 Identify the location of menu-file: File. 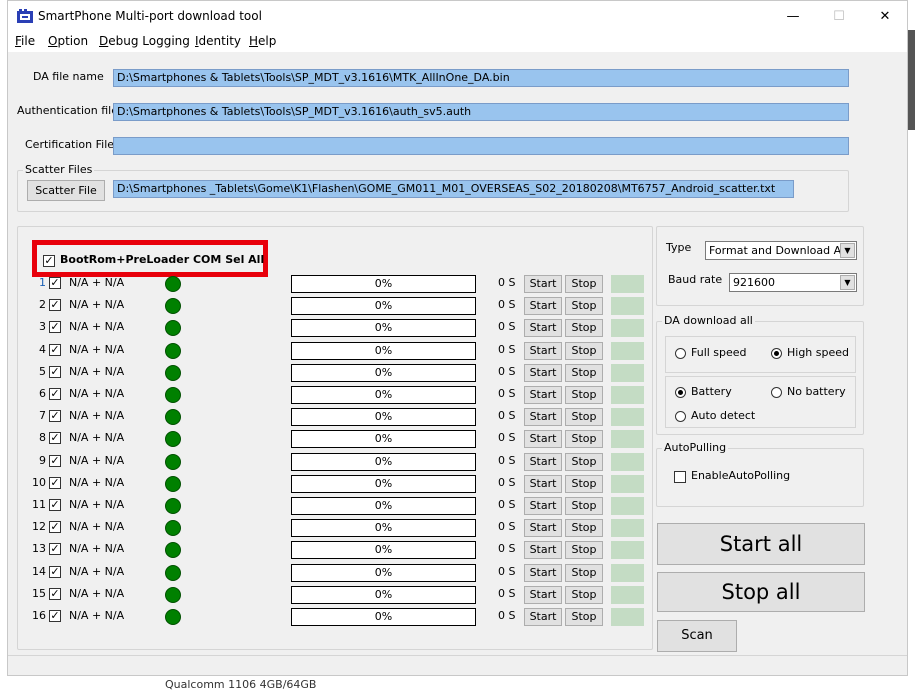
(25, 41).